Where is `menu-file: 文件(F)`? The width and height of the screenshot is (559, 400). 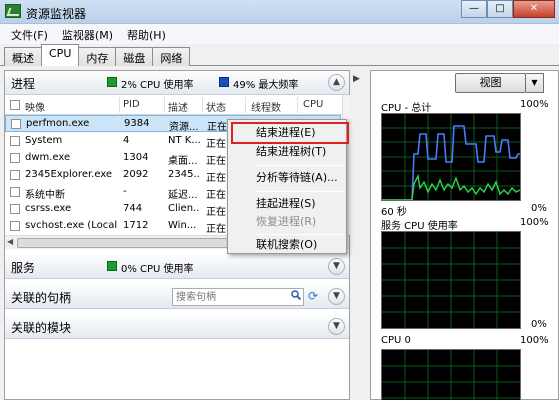
menu-file: 文件(F) is located at coordinates (29, 34).